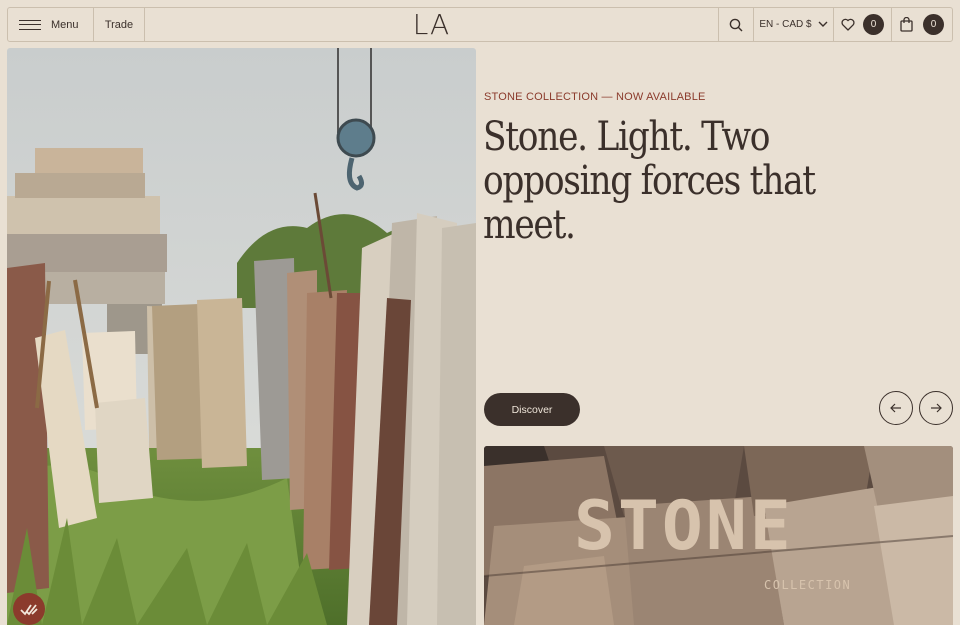 This screenshot has height=625, width=960. What do you see at coordinates (684, 526) in the screenshot?
I see `stone-collection-title: STONE` at bounding box center [684, 526].